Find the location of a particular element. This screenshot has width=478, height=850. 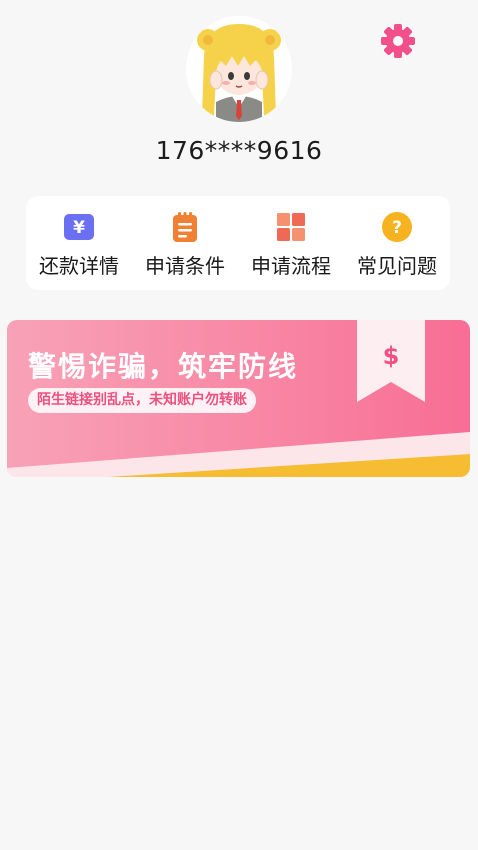

menu-item-faq: ? 常见问题 is located at coordinates (397, 243).